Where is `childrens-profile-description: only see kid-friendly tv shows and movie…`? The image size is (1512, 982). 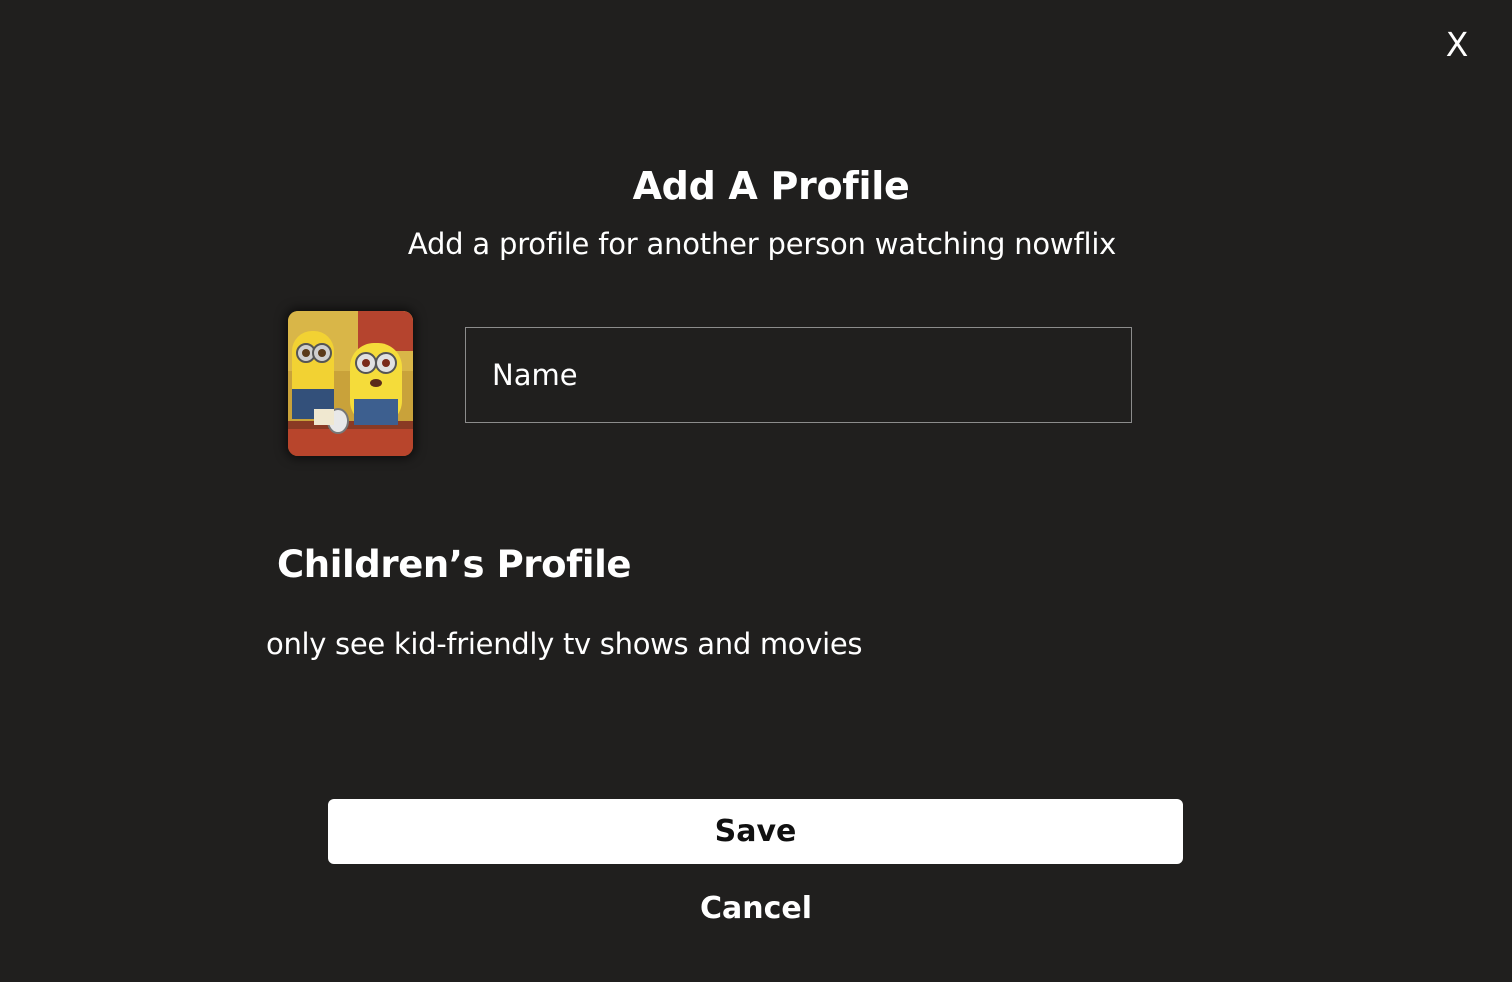 childrens-profile-description: only see kid-friendly tv shows and movie… is located at coordinates (564, 644).